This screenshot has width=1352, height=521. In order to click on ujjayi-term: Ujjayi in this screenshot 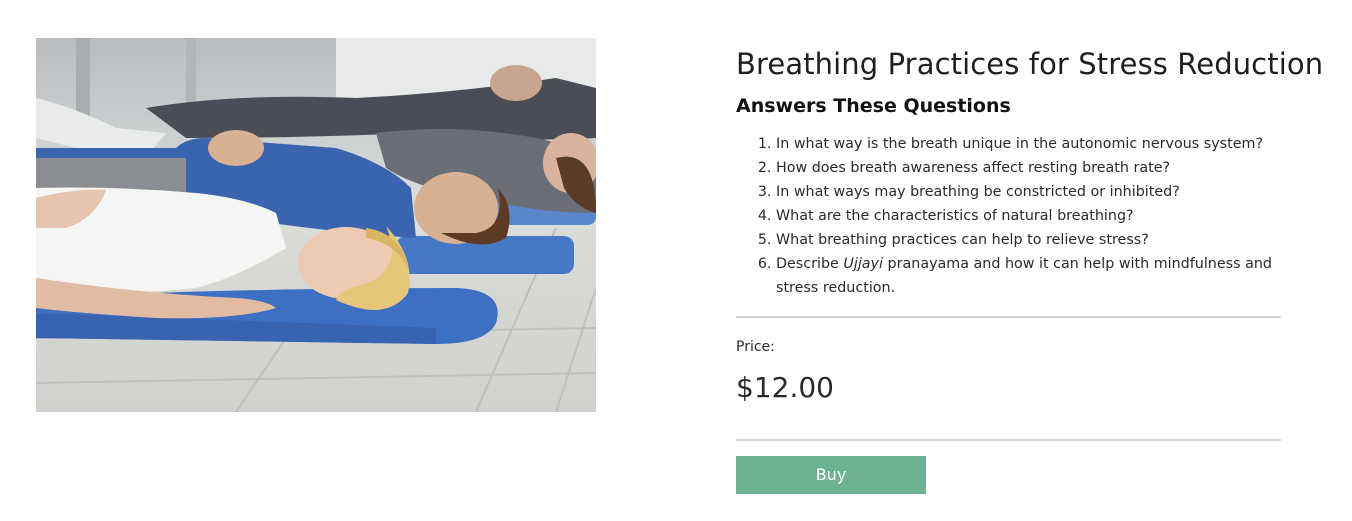, I will do `click(863, 264)`.